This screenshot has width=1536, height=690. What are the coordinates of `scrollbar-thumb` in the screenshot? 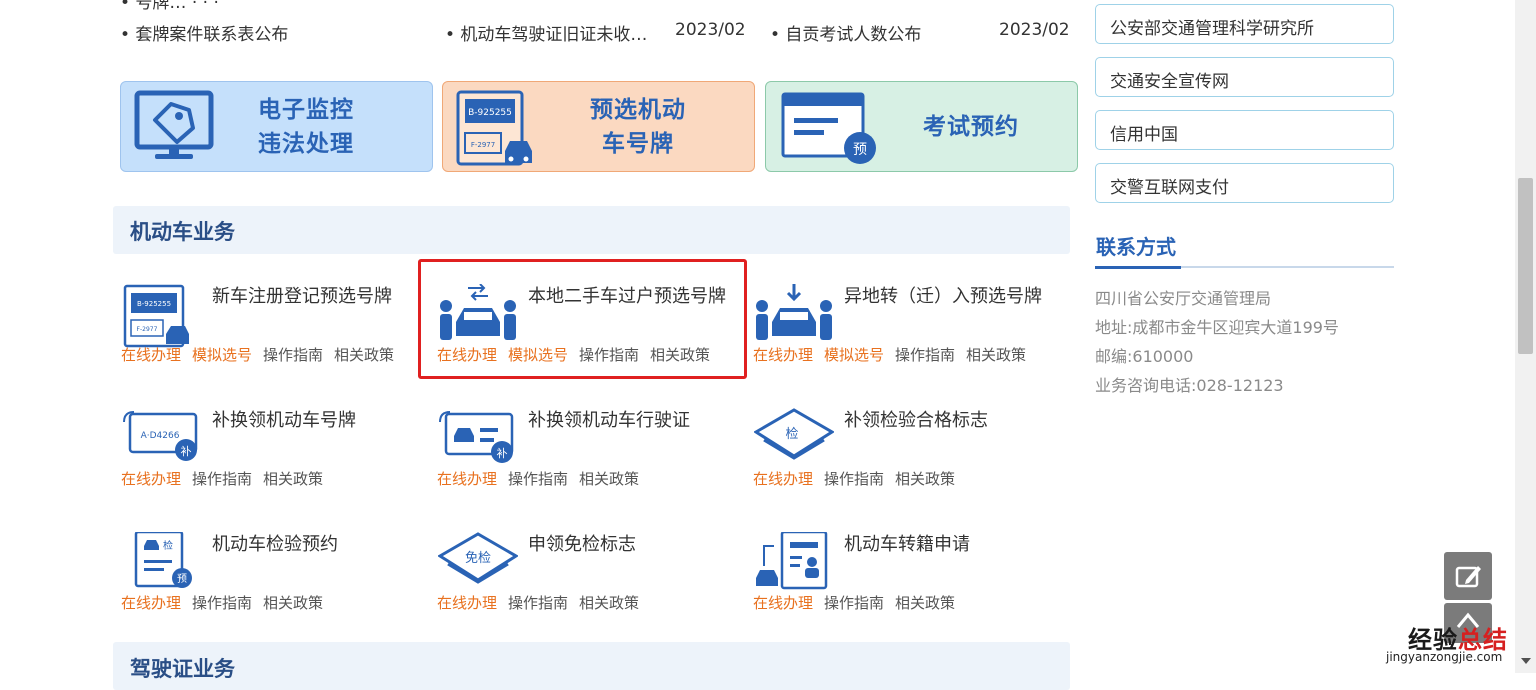 It's located at (1525, 266).